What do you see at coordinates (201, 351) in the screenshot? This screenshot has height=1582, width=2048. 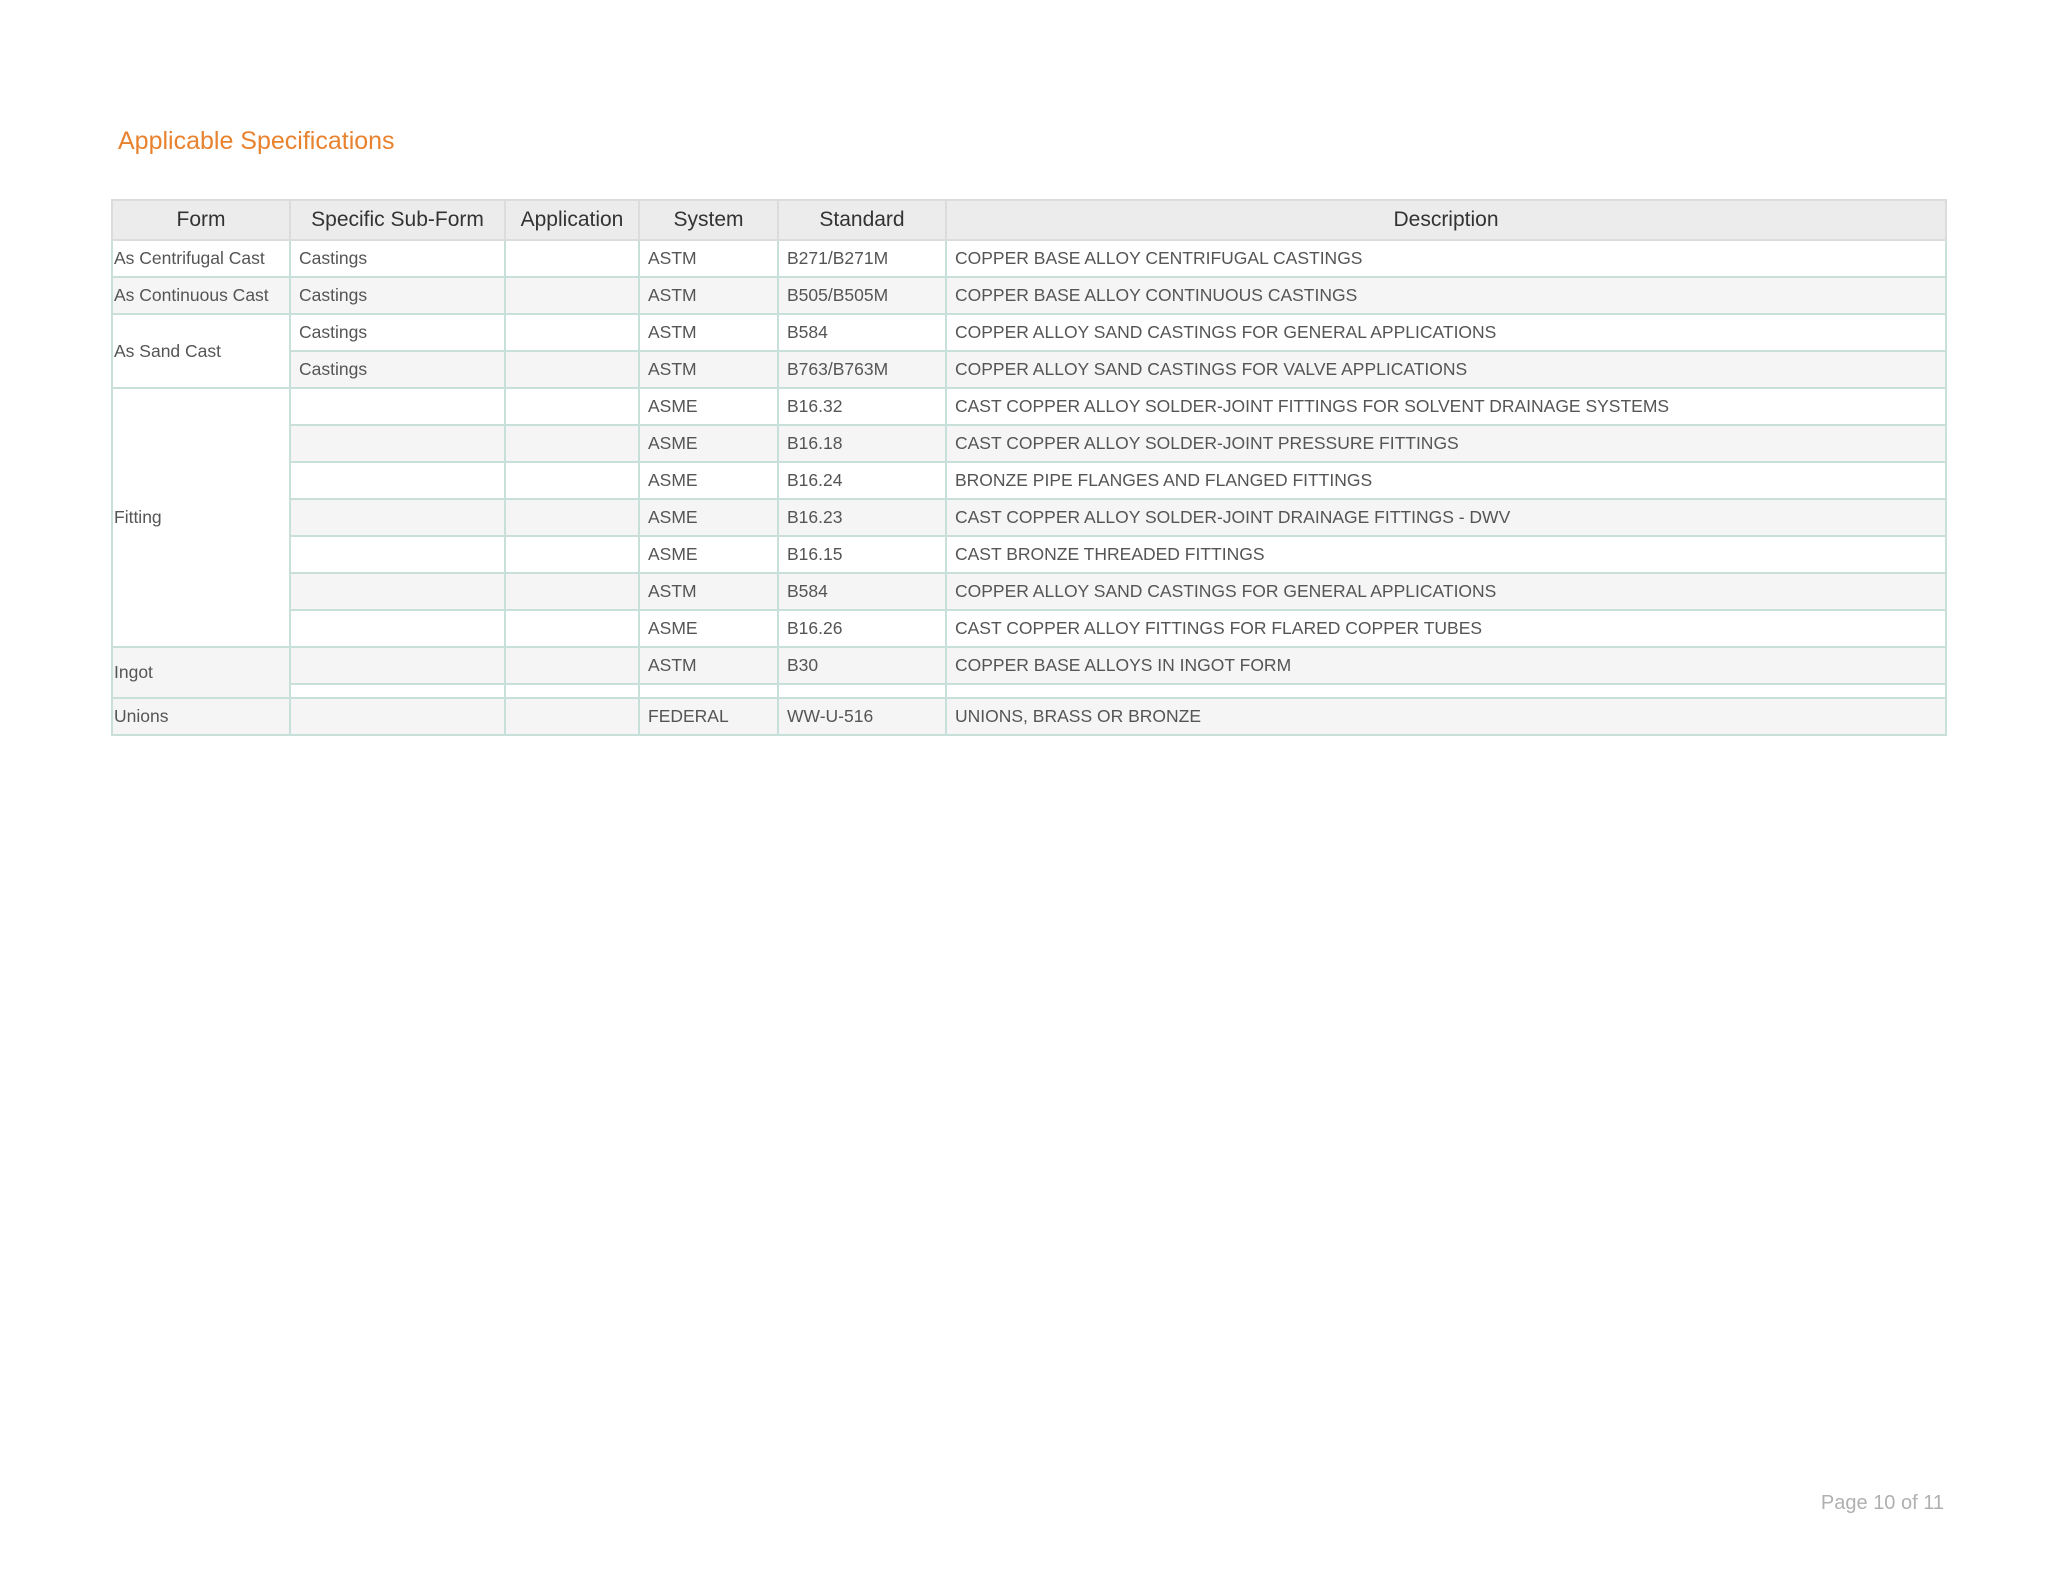 I see `form-cell: As Sand Cast` at bounding box center [201, 351].